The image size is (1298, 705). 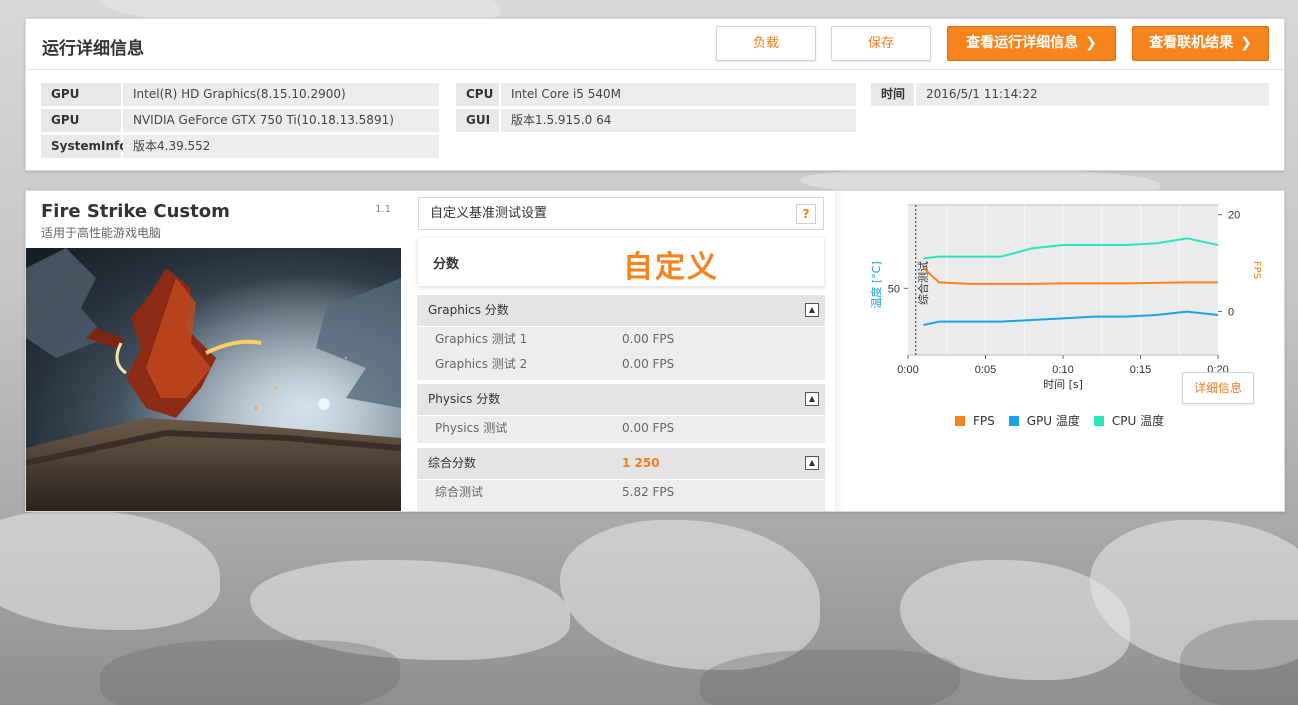 I want to click on chart-legend: FPS GPU 温度 CPU 温度, so click(x=1059, y=420).